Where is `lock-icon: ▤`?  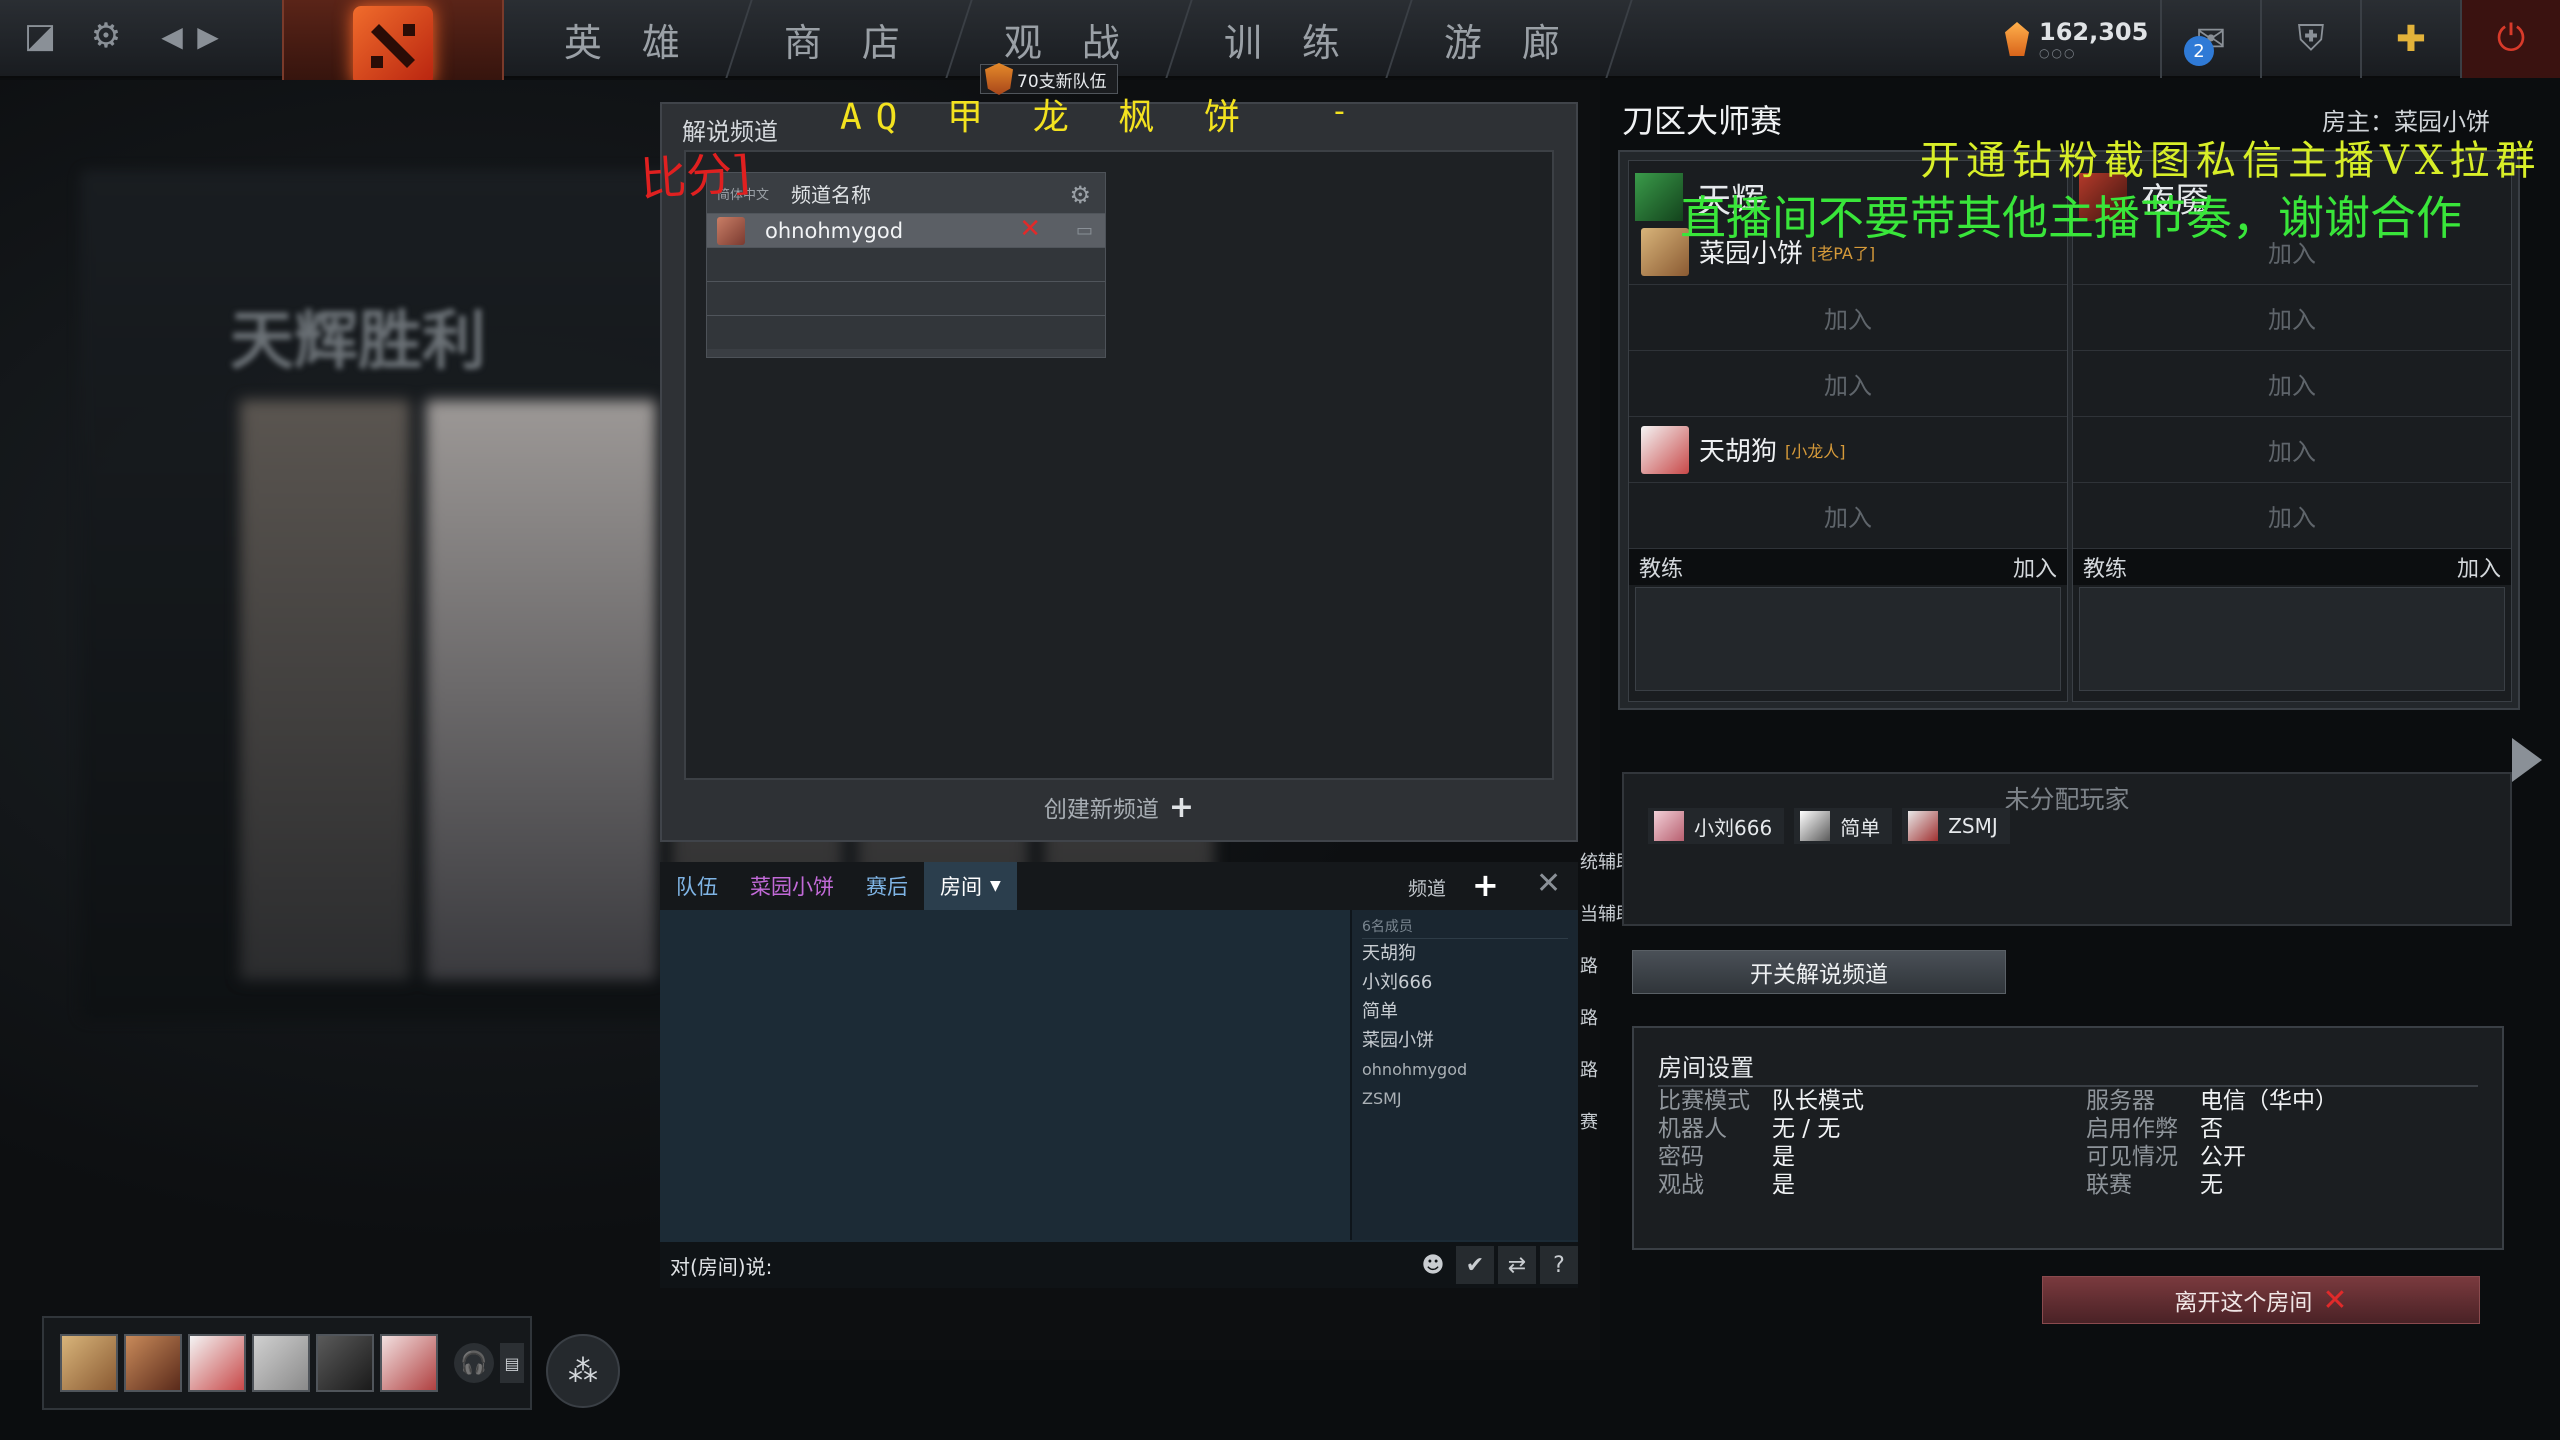
lock-icon: ▤ is located at coordinates (512, 1363).